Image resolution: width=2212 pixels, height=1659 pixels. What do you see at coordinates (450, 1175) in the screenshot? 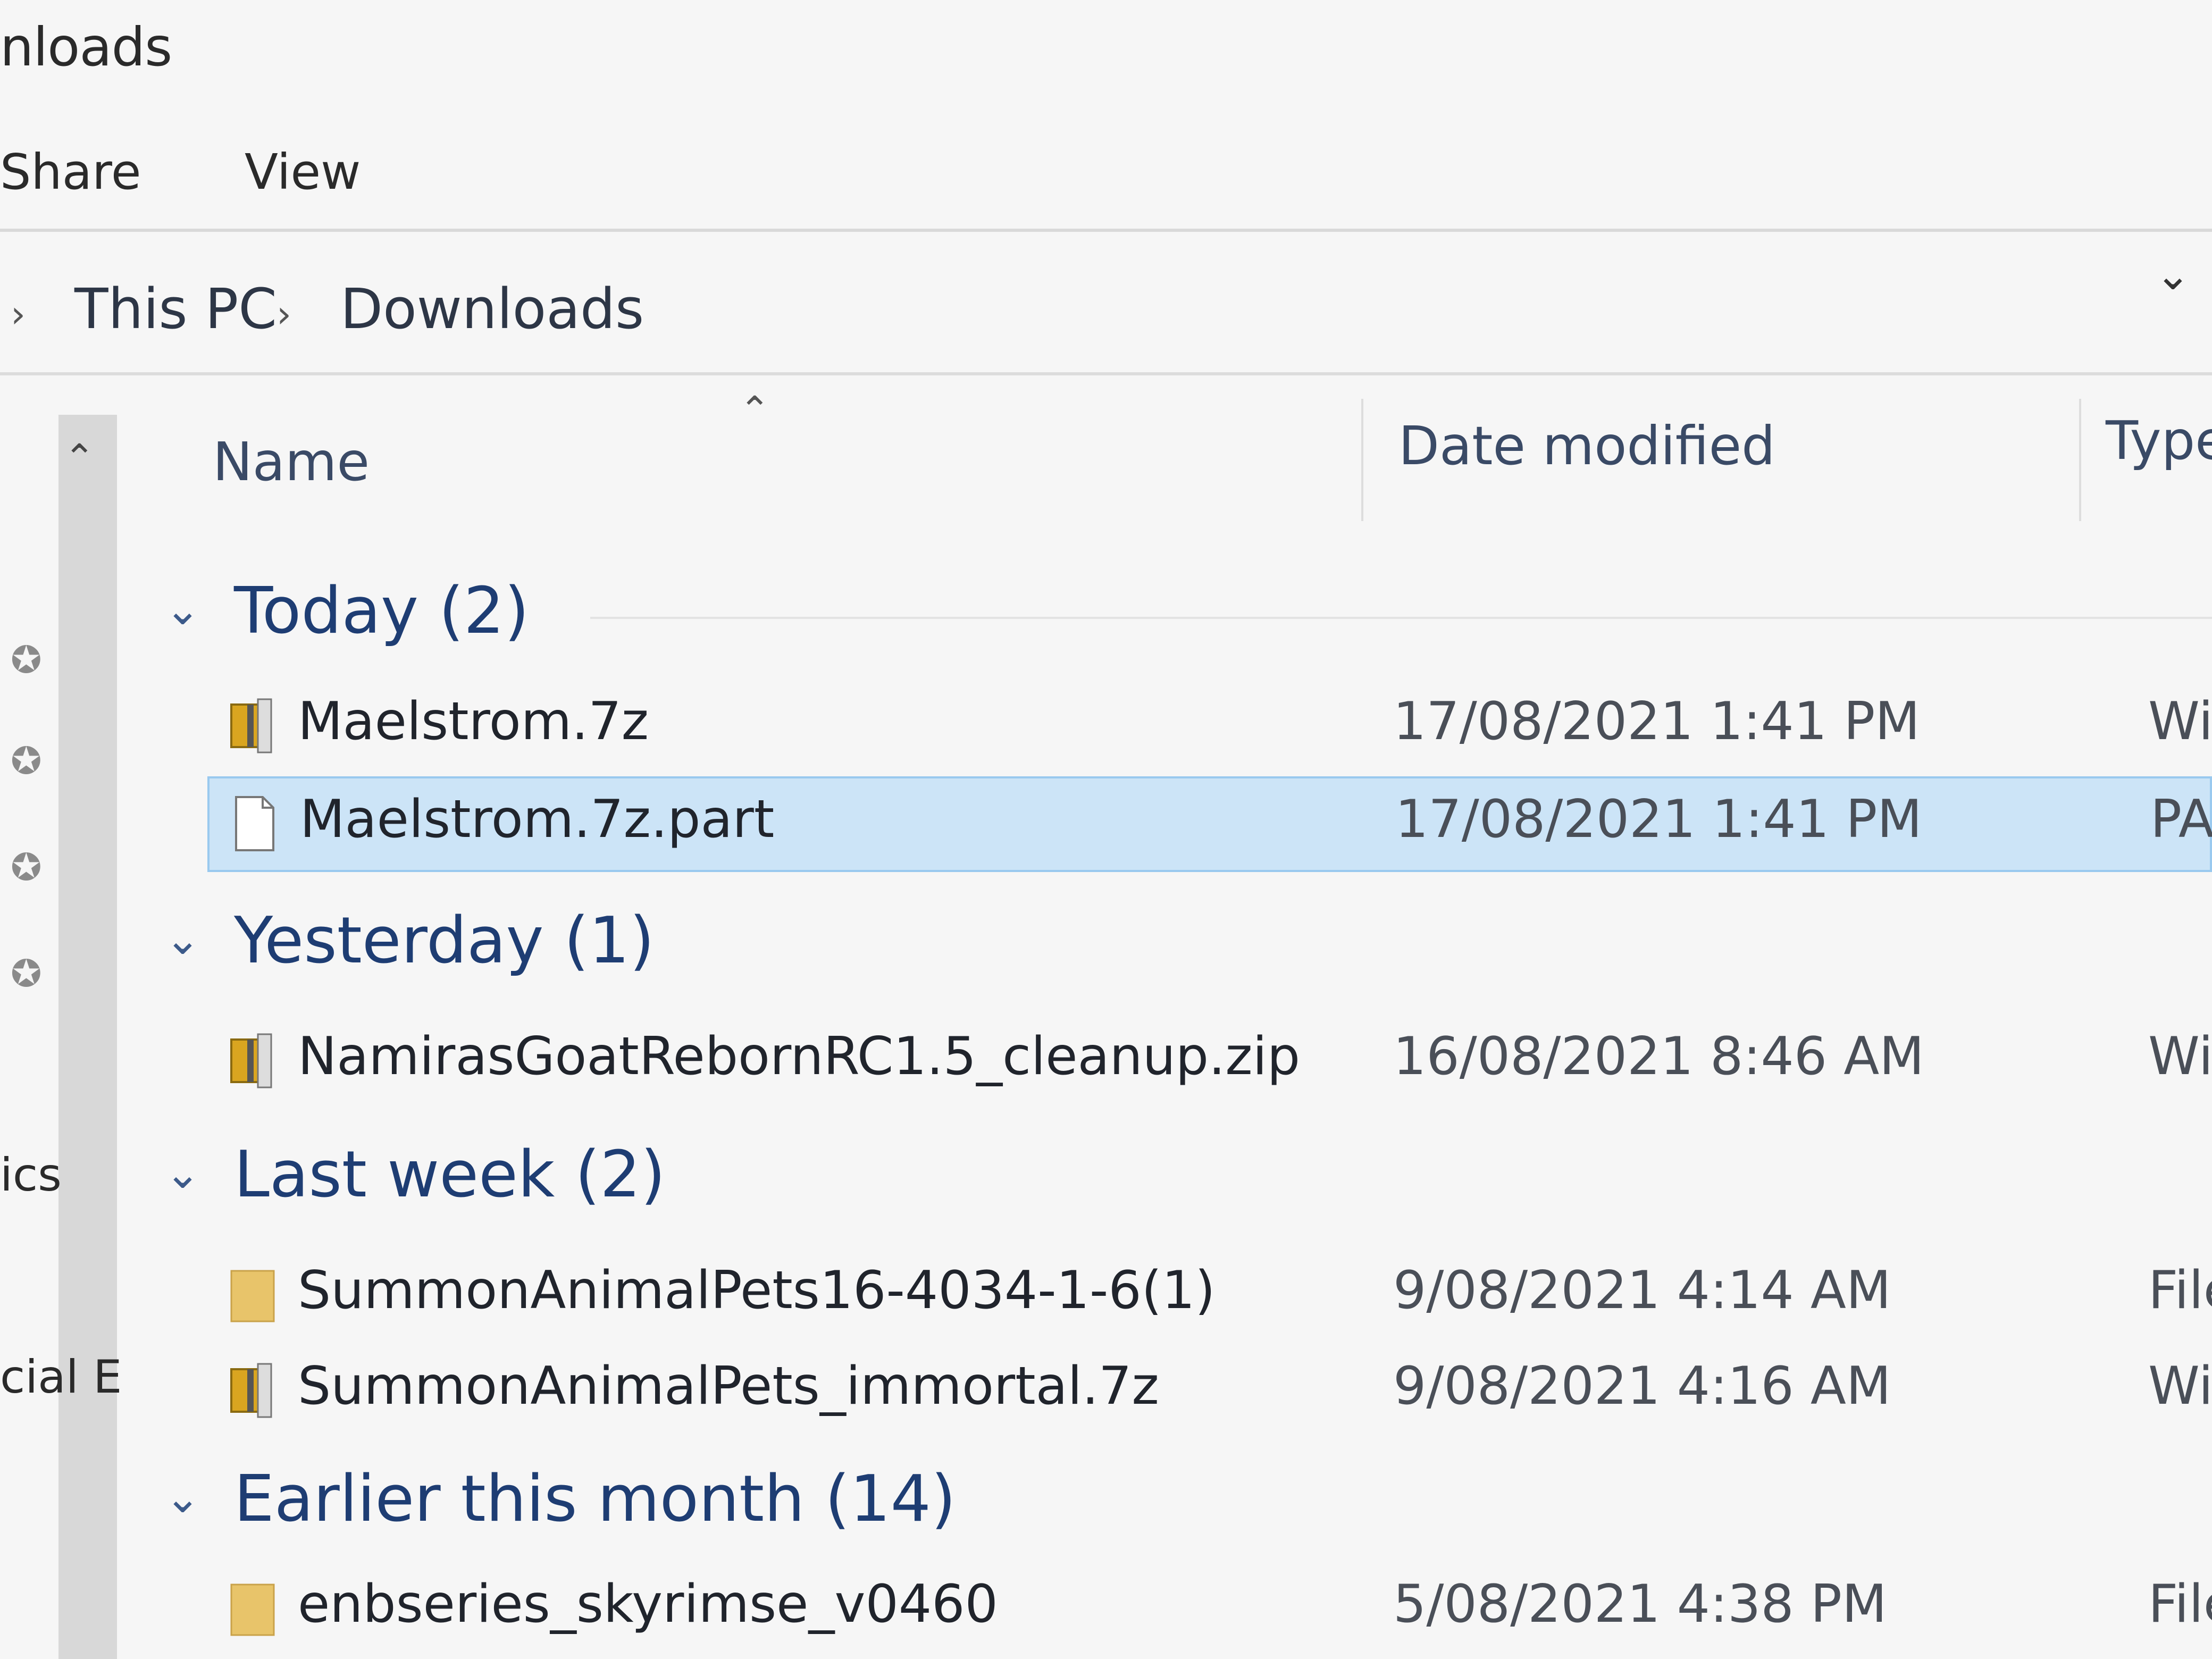
I see `group-label: Last week (2)` at bounding box center [450, 1175].